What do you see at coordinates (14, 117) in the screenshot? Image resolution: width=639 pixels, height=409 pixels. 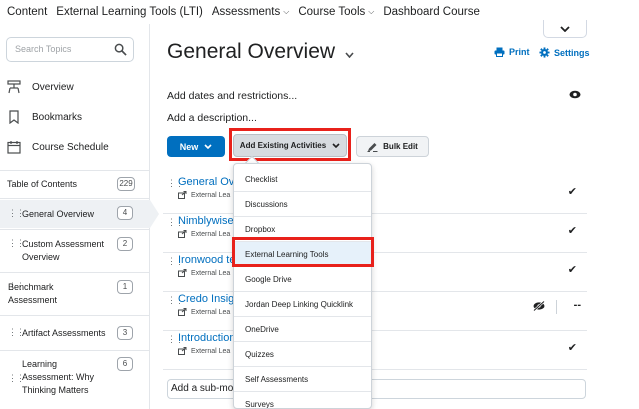 I see `bookmark-icon` at bounding box center [14, 117].